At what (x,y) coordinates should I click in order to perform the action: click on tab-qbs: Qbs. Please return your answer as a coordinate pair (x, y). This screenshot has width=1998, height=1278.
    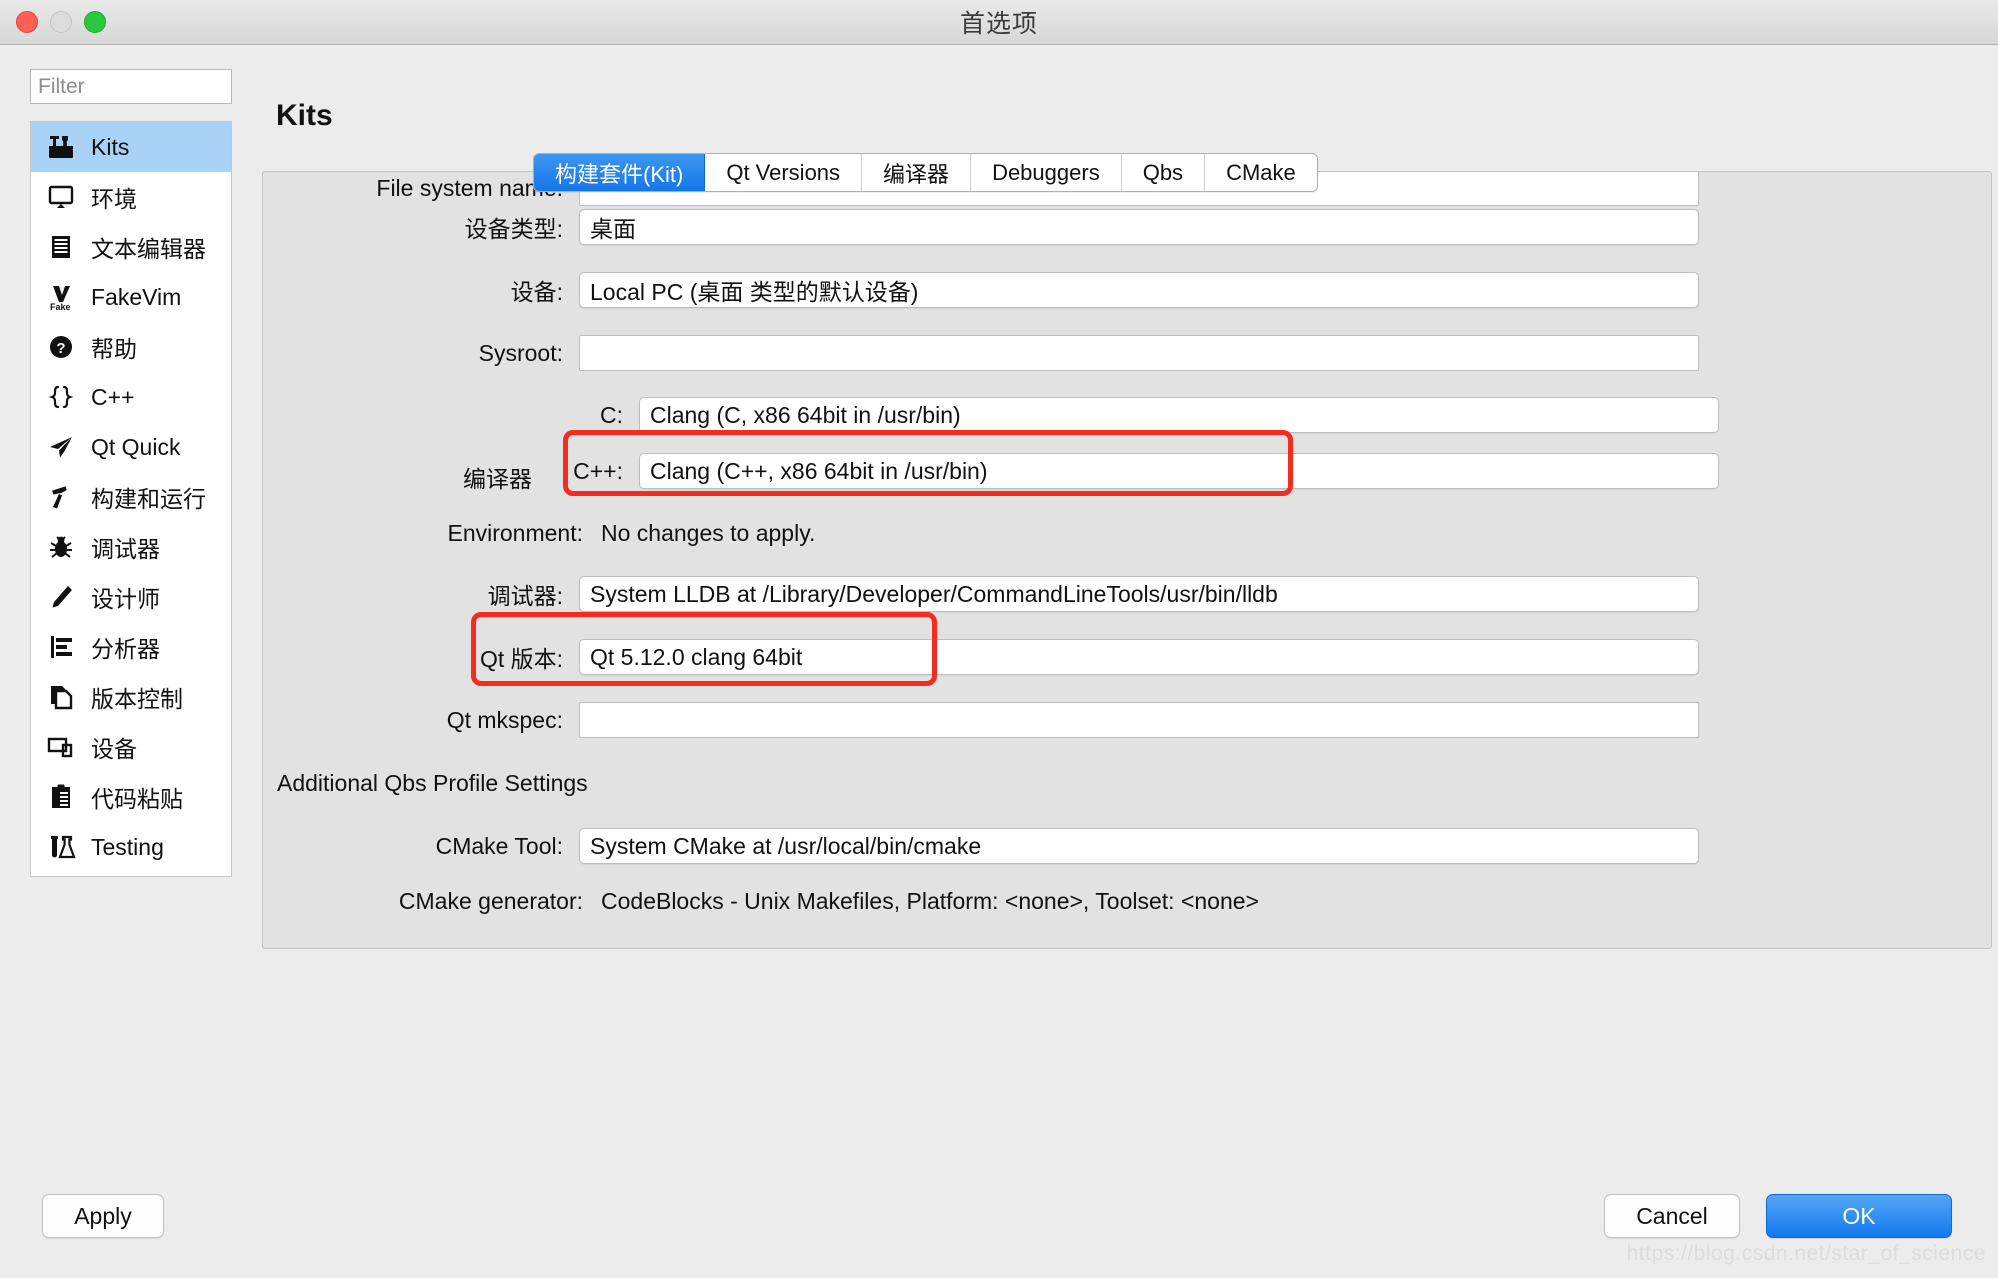
    Looking at the image, I should click on (1163, 172).